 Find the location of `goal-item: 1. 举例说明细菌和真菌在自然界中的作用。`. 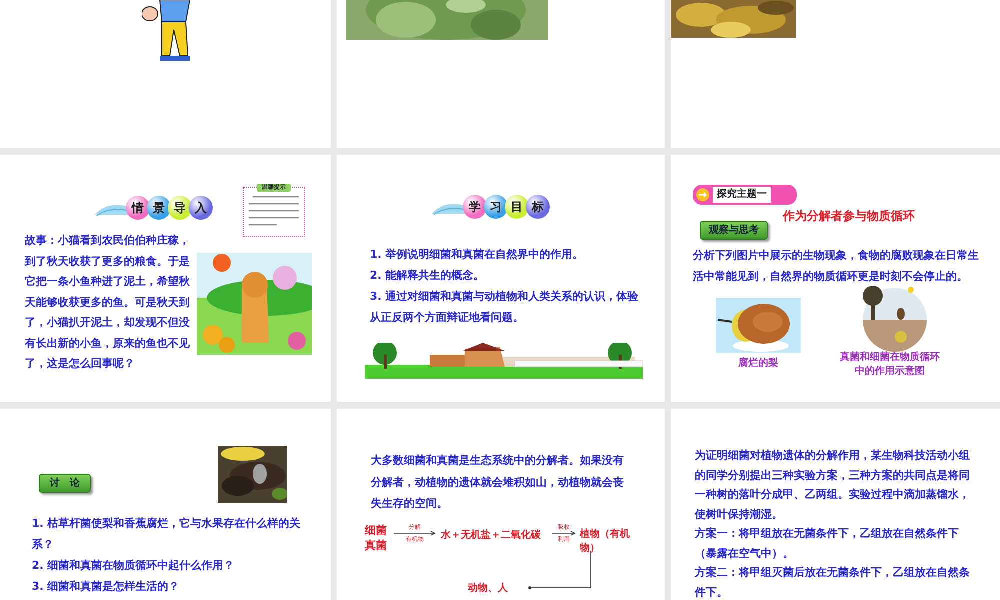

goal-item: 1. 举例说明细菌和真菌在自然界中的作用。 is located at coordinates (477, 255).